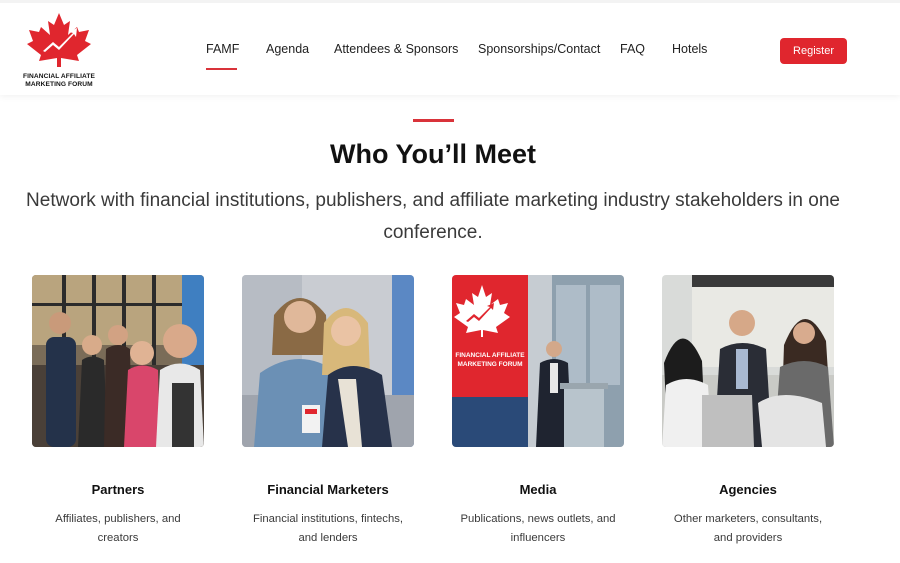 This screenshot has height=563, width=900. Describe the element at coordinates (118, 538) in the screenshot. I see `card-desc-line: creators` at that location.